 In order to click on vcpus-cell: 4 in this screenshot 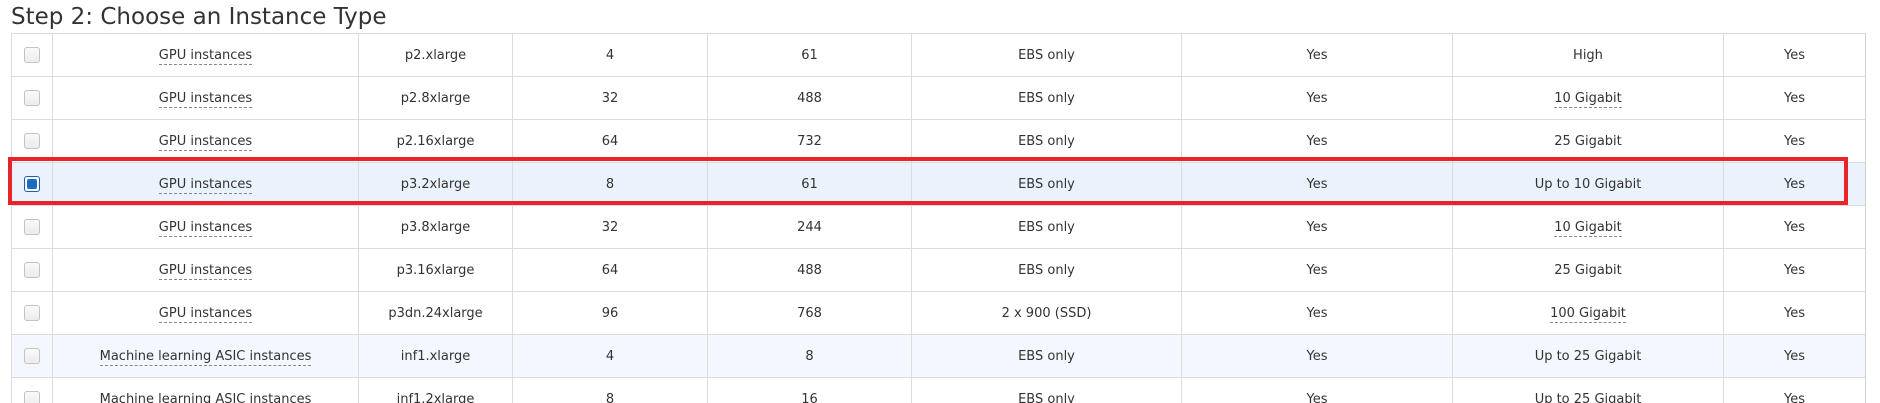, I will do `click(610, 356)`.